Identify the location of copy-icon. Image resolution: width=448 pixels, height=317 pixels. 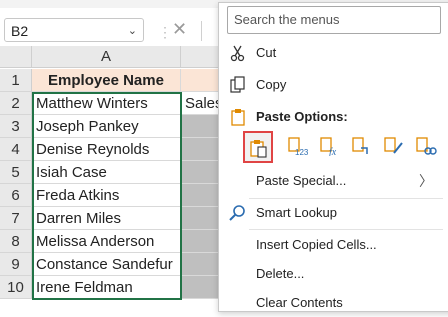
(238, 85).